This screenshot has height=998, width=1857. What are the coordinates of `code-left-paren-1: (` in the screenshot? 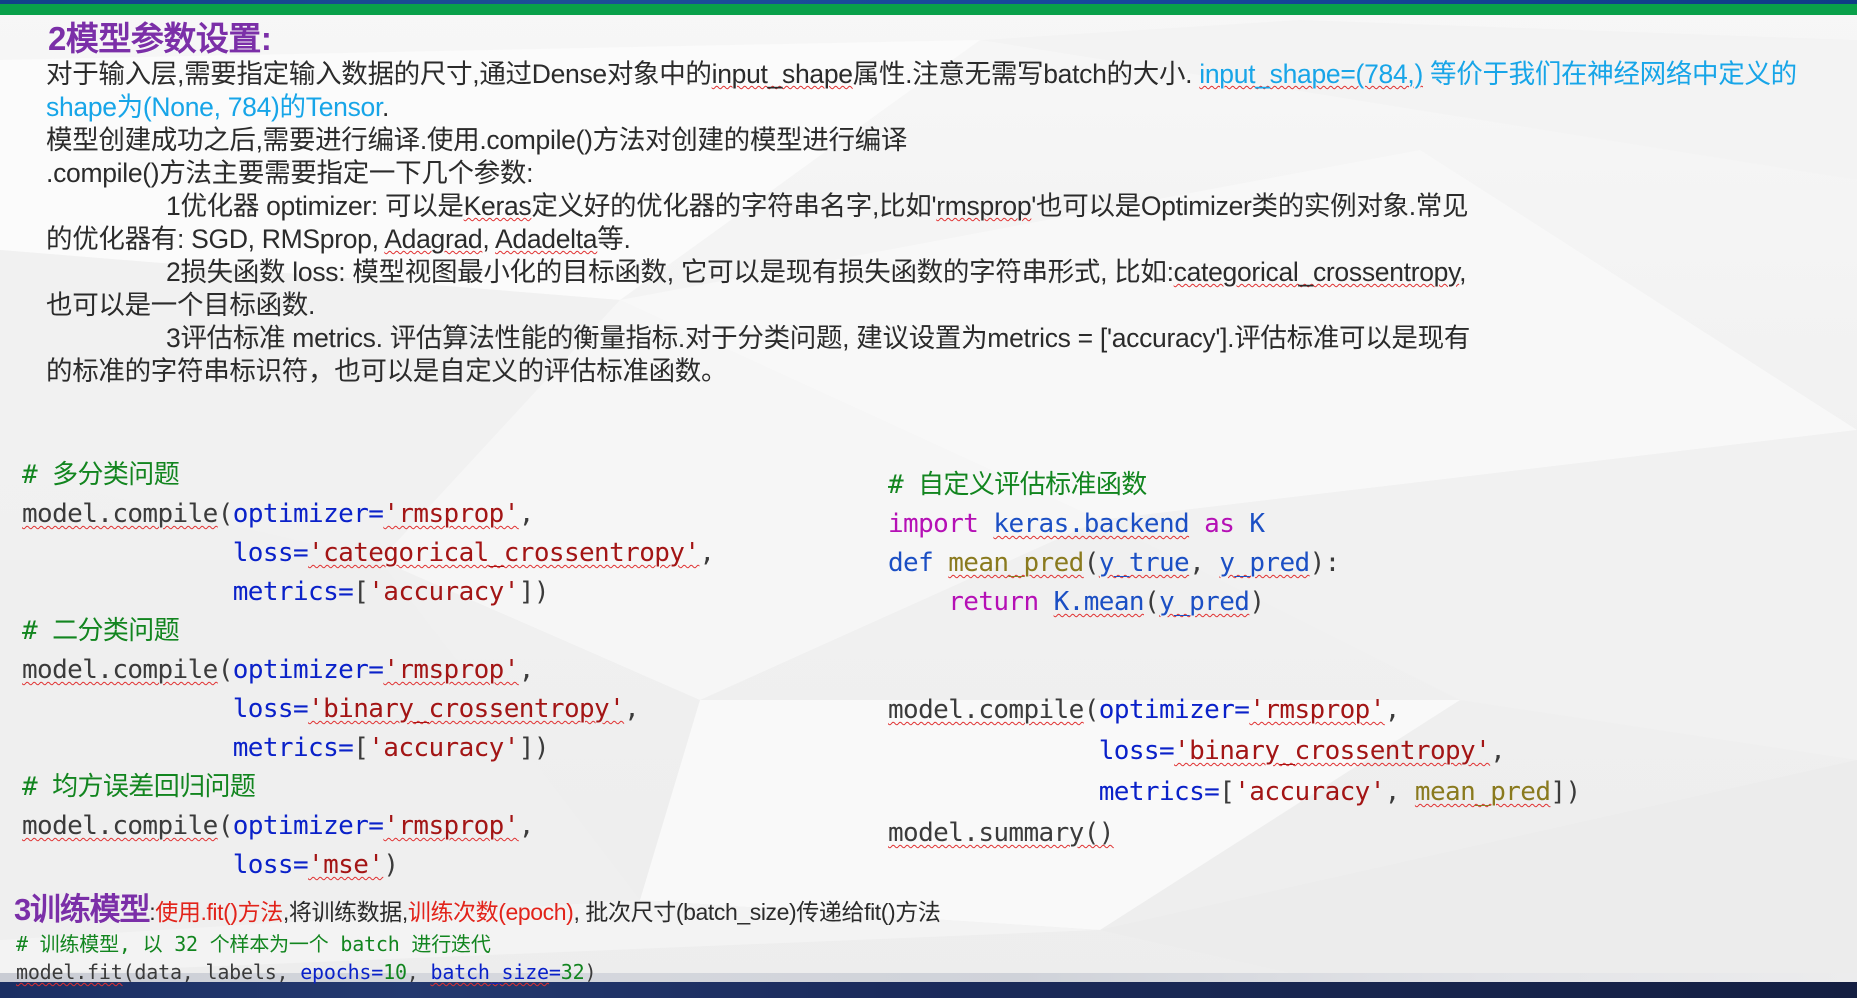 It's located at (225, 514).